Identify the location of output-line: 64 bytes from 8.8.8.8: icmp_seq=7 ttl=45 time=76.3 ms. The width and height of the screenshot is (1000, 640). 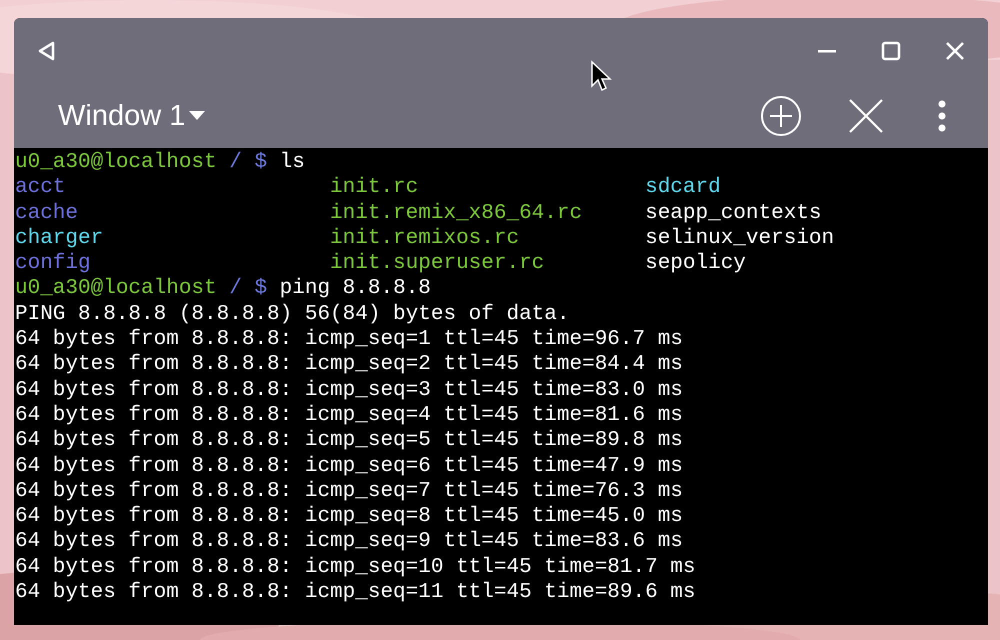
(349, 491).